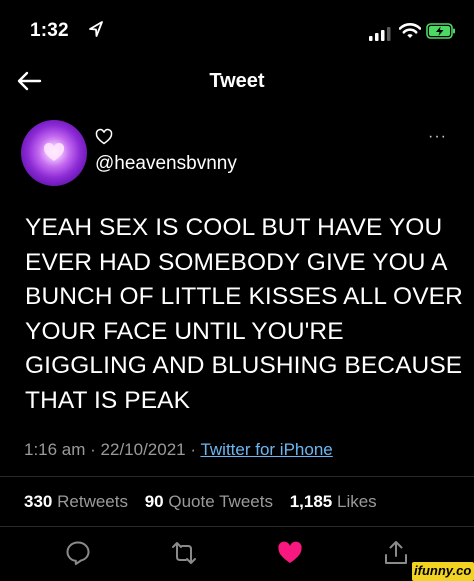 The width and height of the screenshot is (474, 581). I want to click on battery-charging-icon, so click(440, 31).